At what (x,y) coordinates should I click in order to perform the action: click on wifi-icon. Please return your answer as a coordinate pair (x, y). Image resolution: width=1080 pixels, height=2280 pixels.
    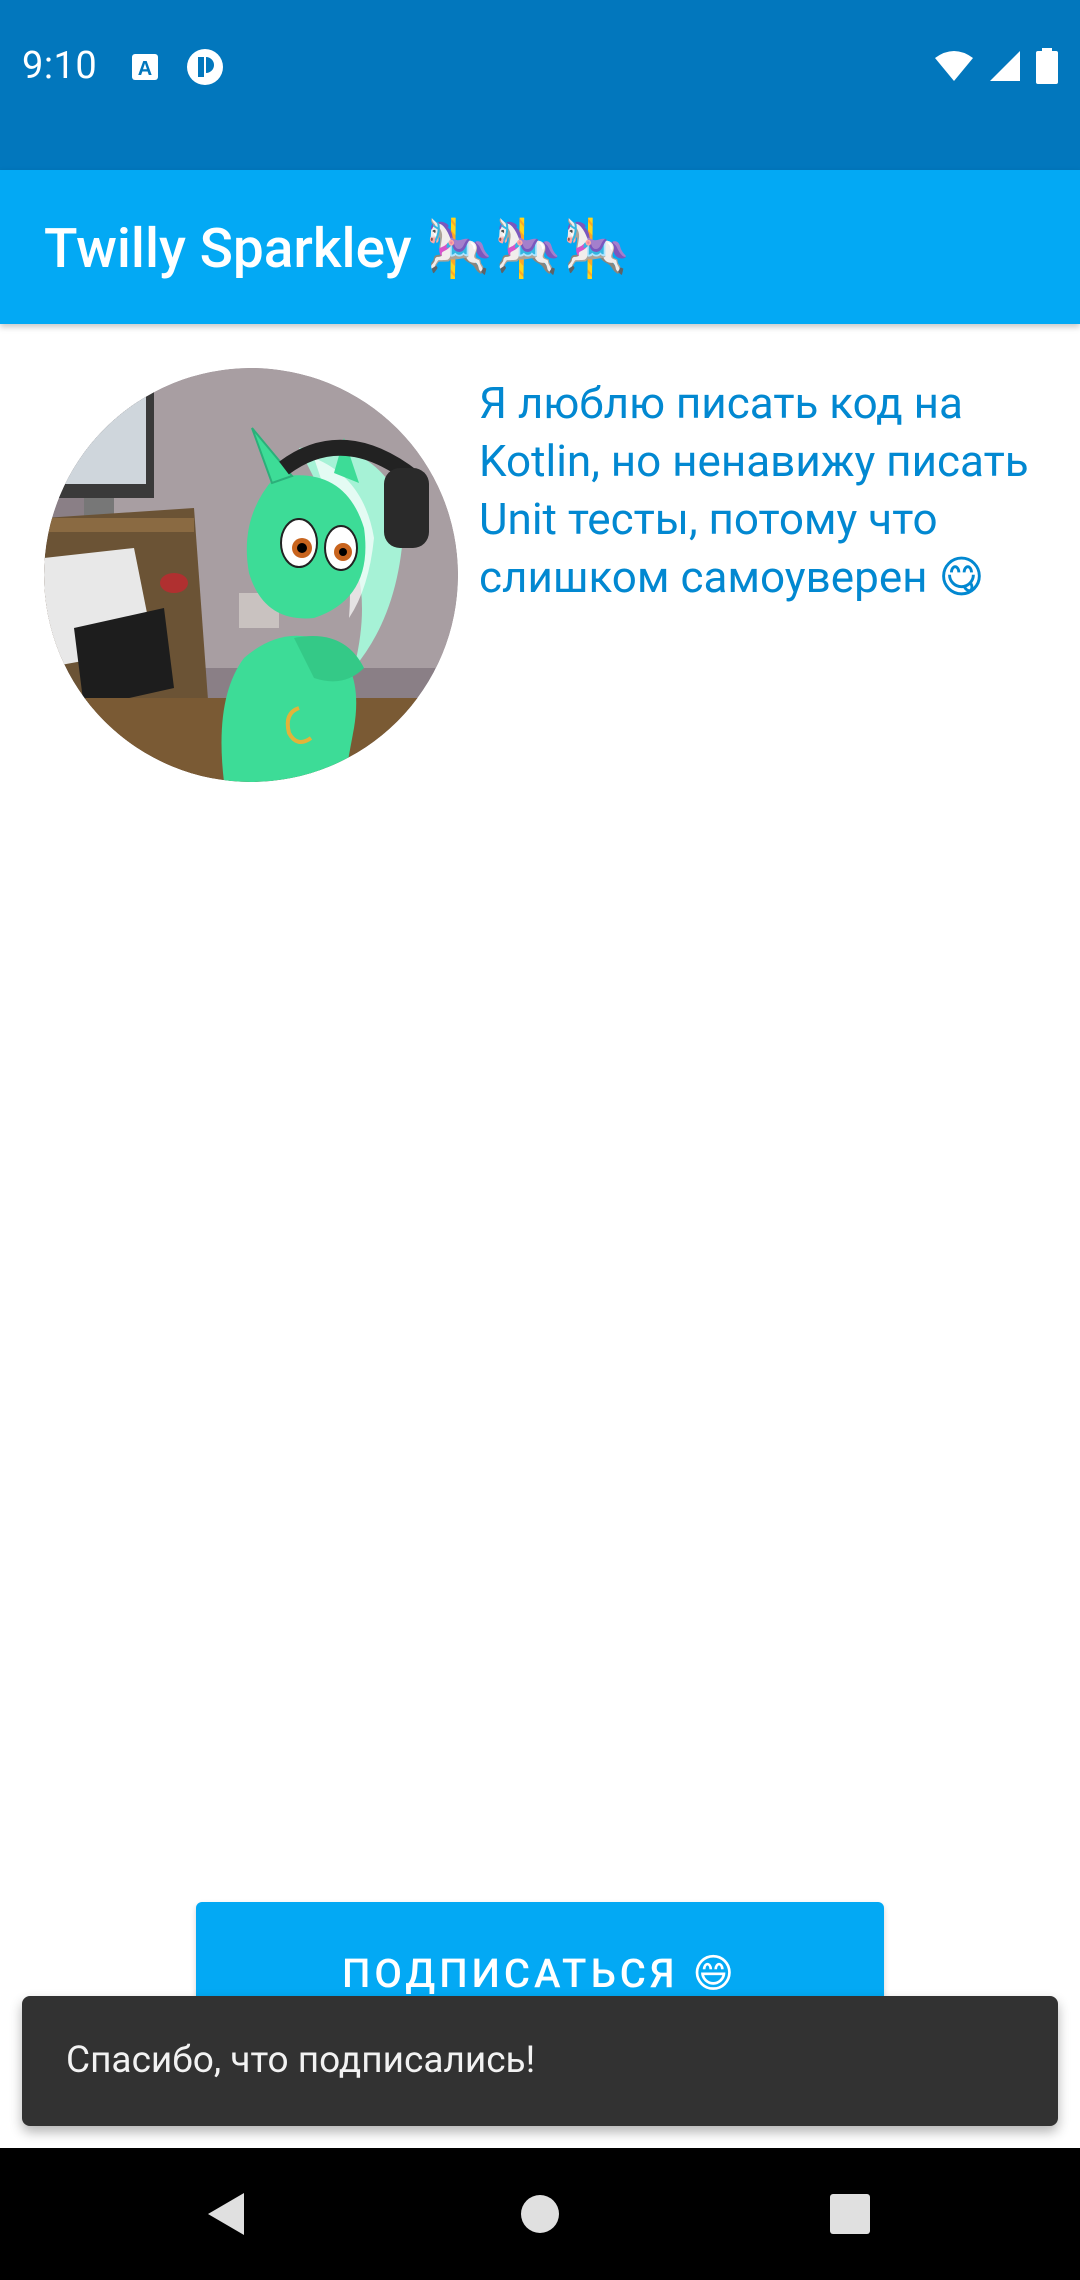
    Looking at the image, I should click on (954, 68).